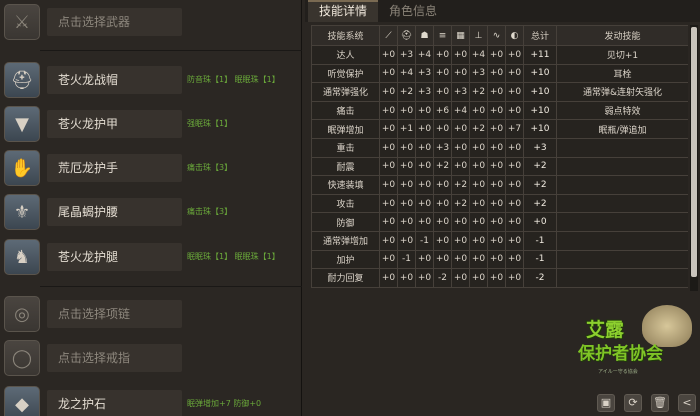 This screenshot has height=416, width=700. I want to click on table-row: 通常弹增加 +0 +0 -1 +0 +0 +0 +0 +0 -1, so click(499, 240).